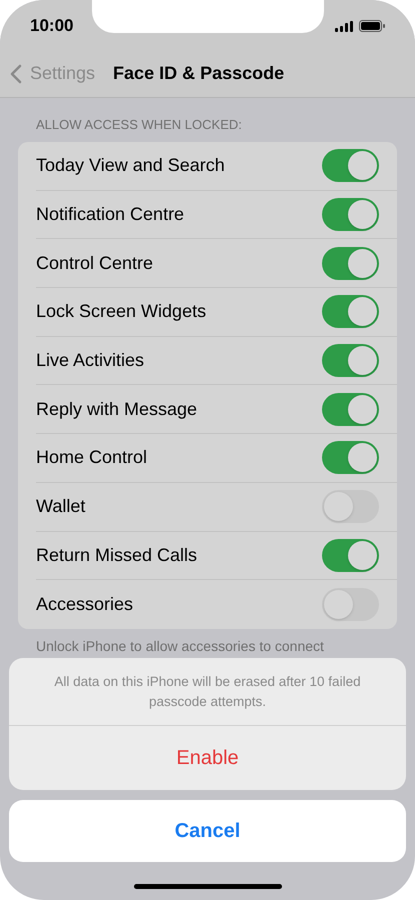 The height and width of the screenshot is (900, 415). Describe the element at coordinates (130, 166) in the screenshot. I see `row-label: Today View and Search` at that location.